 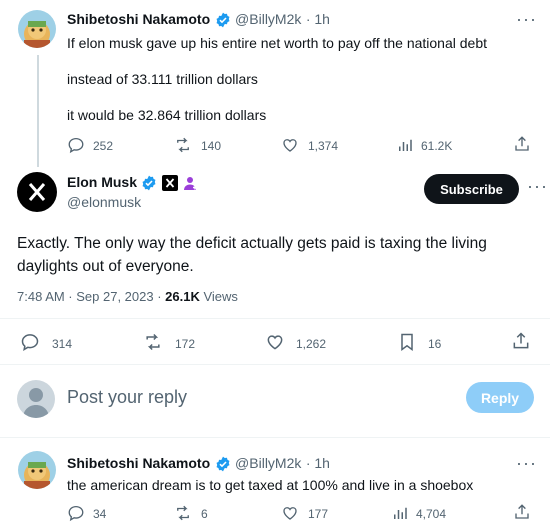 I want to click on tweet-text-line: it would be 32.864 trillion dollars, so click(x=167, y=115).